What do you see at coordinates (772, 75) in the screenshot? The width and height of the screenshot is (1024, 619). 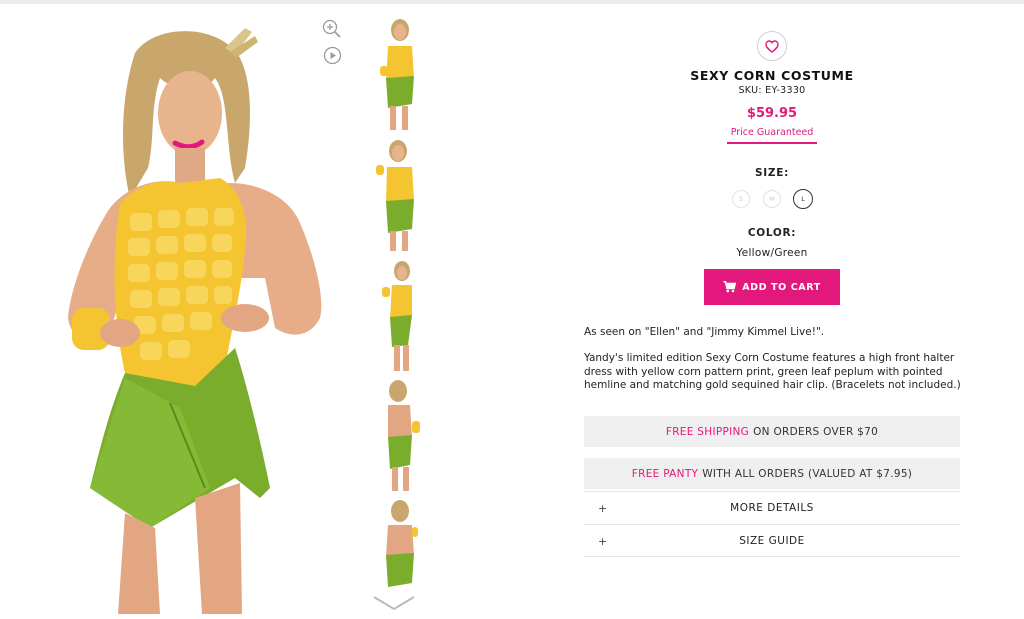 I see `product-title: SEXY CORN COSTUME` at bounding box center [772, 75].